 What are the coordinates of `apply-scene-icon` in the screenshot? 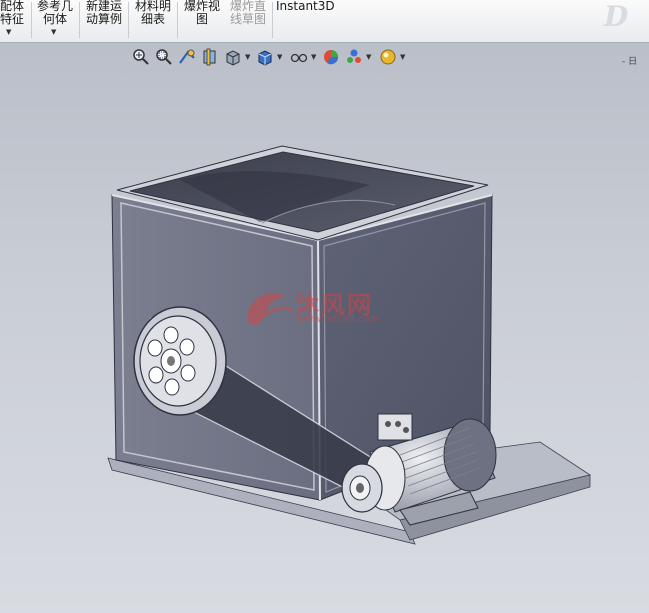 It's located at (354, 57).